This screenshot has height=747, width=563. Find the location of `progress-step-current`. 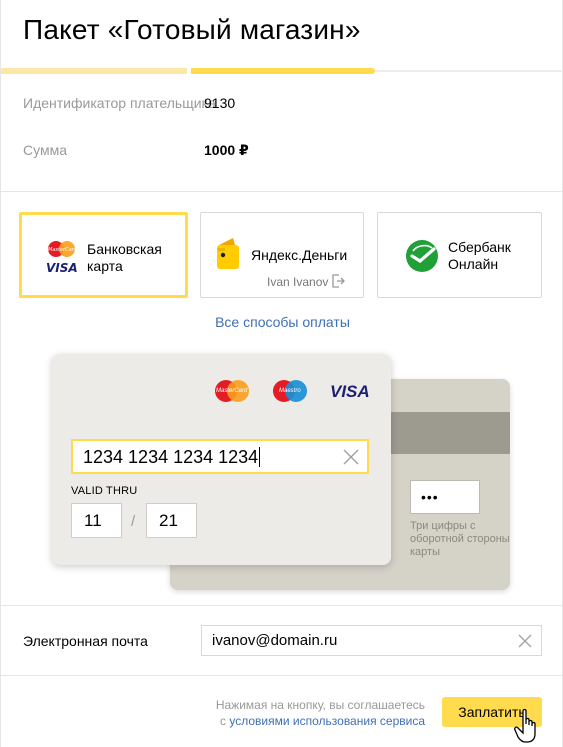

progress-step-current is located at coordinates (283, 71).